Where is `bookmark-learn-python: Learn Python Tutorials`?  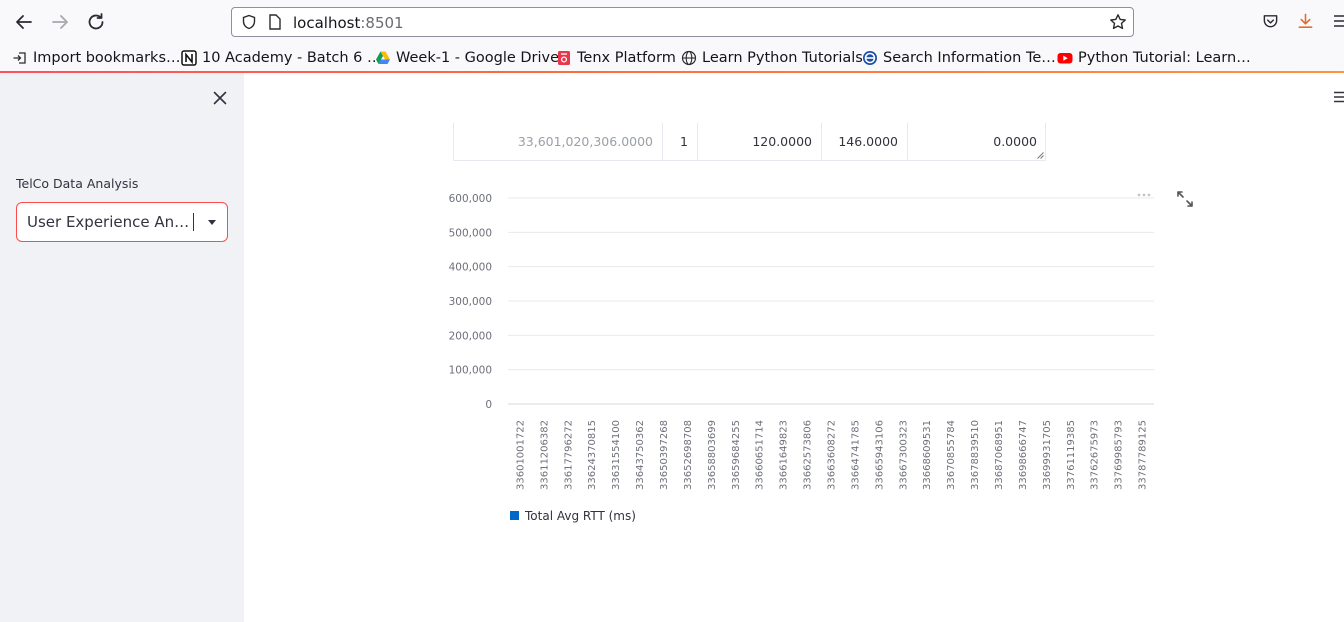
bookmark-learn-python: Learn Python Tutorials is located at coordinates (772, 58).